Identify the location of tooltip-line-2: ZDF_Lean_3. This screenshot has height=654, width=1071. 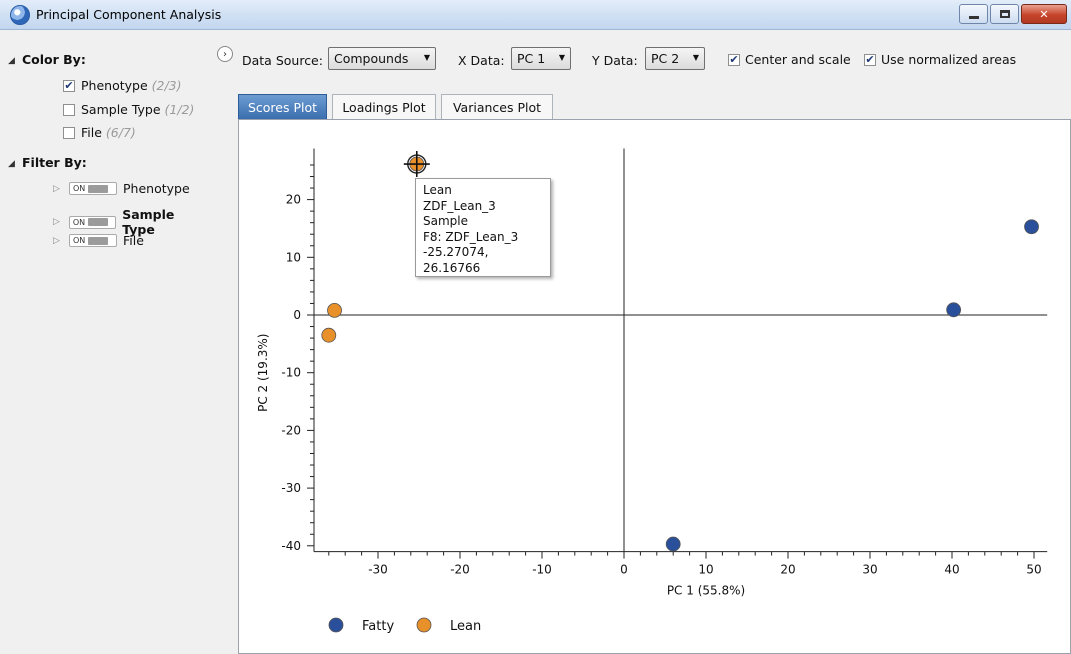
(459, 205).